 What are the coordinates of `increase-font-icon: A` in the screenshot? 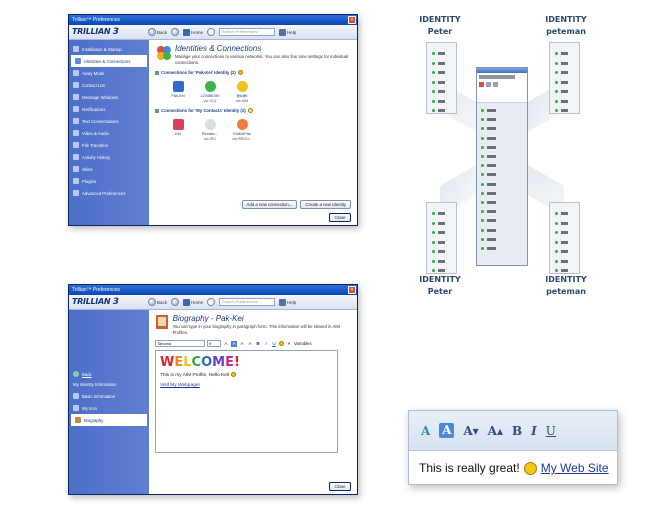 It's located at (250, 344).